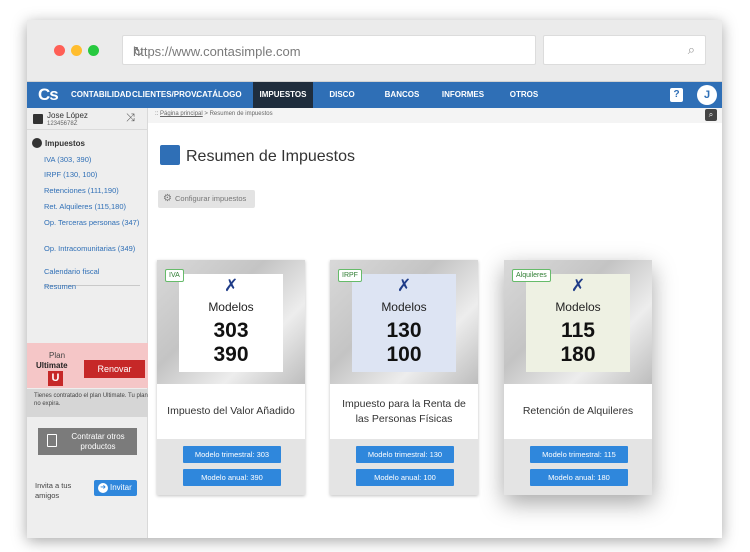 This screenshot has height=552, width=750. I want to click on sidebar-item-iva: IVA (303, 390), so click(67, 160).